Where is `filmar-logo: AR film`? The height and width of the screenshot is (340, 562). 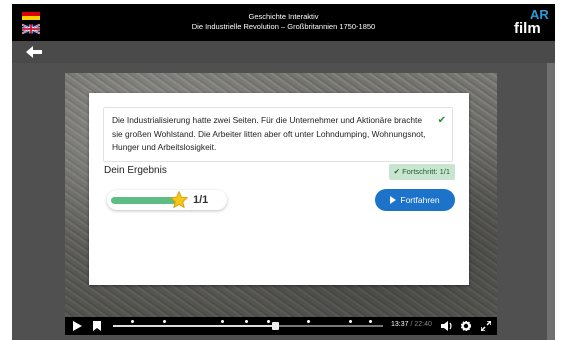
filmar-logo: AR film is located at coordinates (531, 22).